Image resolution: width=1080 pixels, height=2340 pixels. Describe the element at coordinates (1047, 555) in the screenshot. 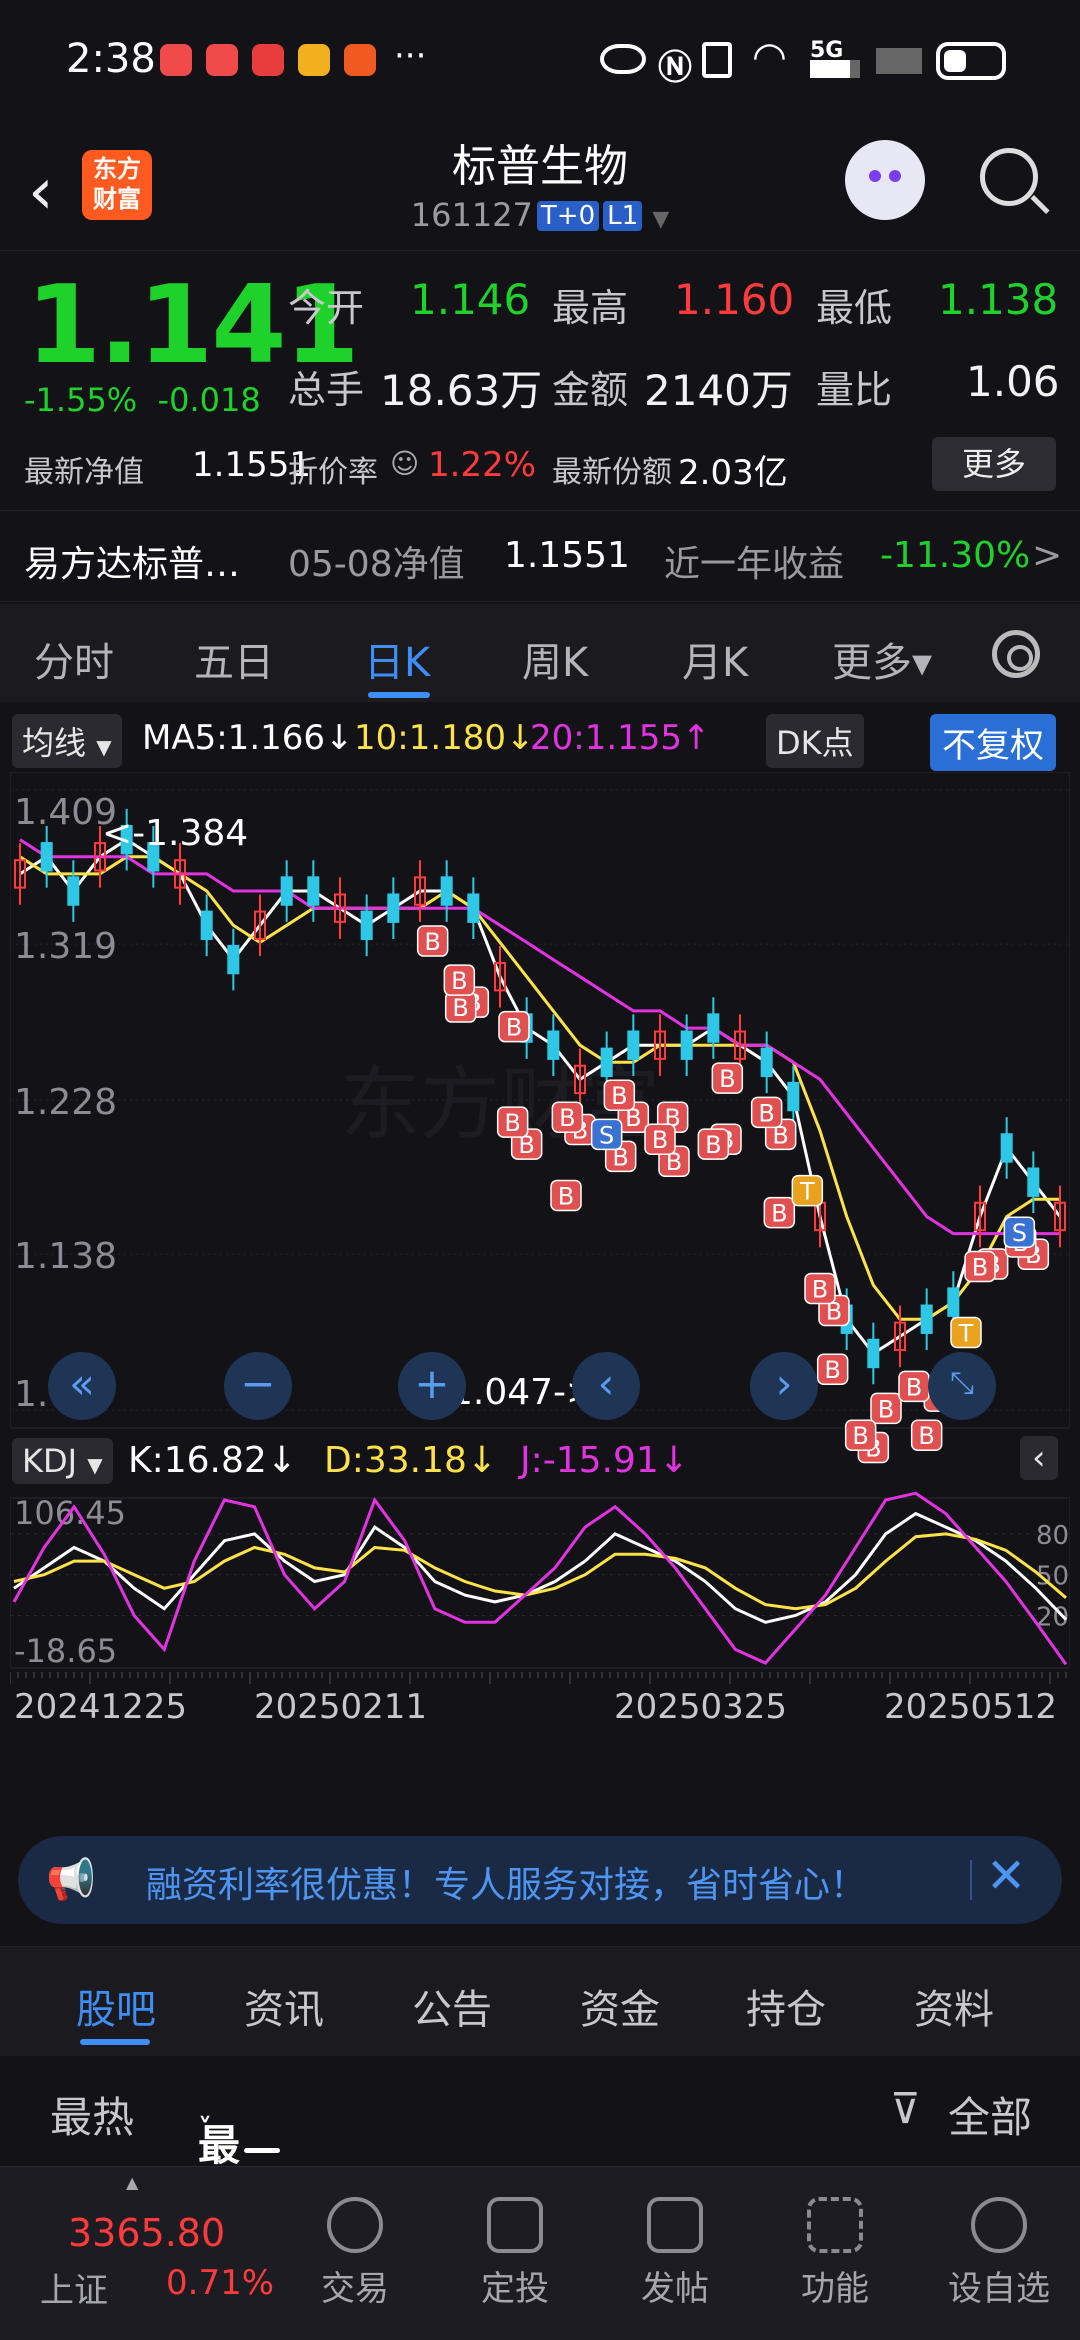

I see `chevron-right-icon: >` at that location.